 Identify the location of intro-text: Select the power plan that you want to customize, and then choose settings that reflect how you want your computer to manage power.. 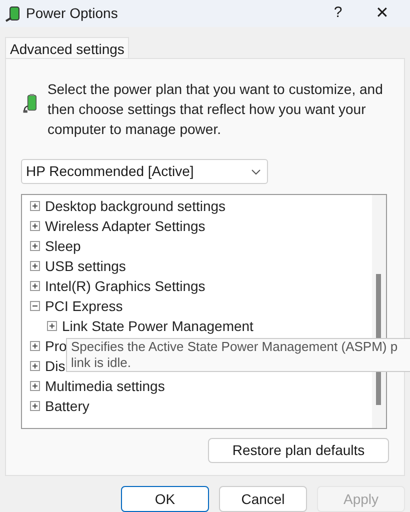
(215, 109).